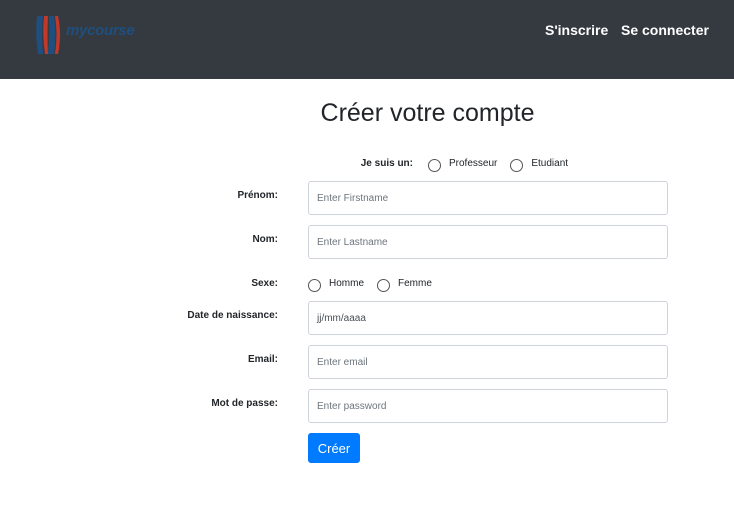 Image resolution: width=734 pixels, height=524 pixels. What do you see at coordinates (517, 165) in the screenshot?
I see `role-etudiant-radio` at bounding box center [517, 165].